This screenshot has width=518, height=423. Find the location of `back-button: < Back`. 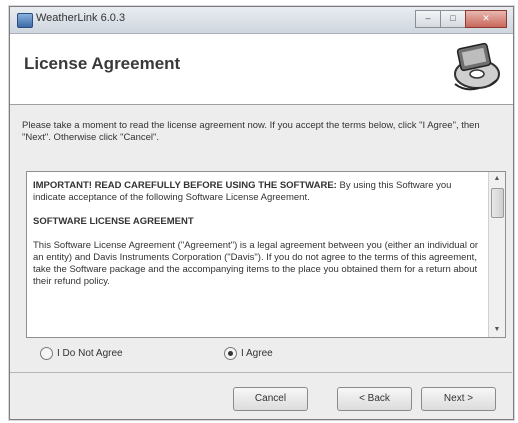

back-button: < Back is located at coordinates (374, 399).